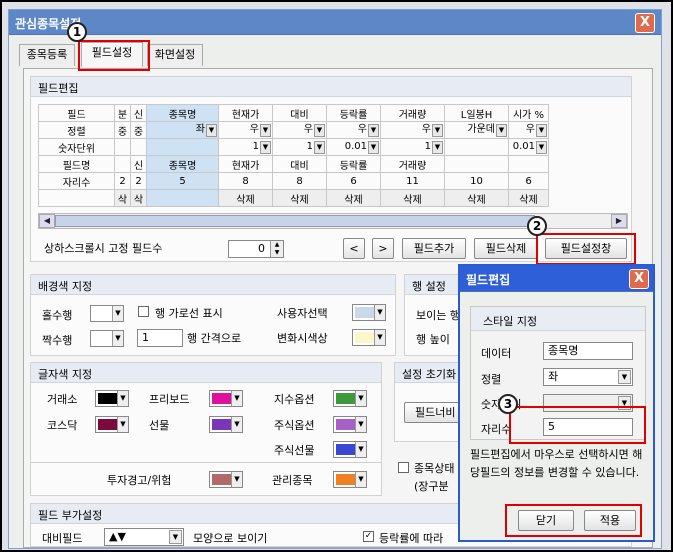  What do you see at coordinates (293, 130) in the screenshot?
I see `grid-row-align: 정렬 중 중 좌 ▼ 우 ▼ 우 ▼ 우 ▼ 우 ▼ 가운데 ▼ 우 ▼` at bounding box center [293, 130].